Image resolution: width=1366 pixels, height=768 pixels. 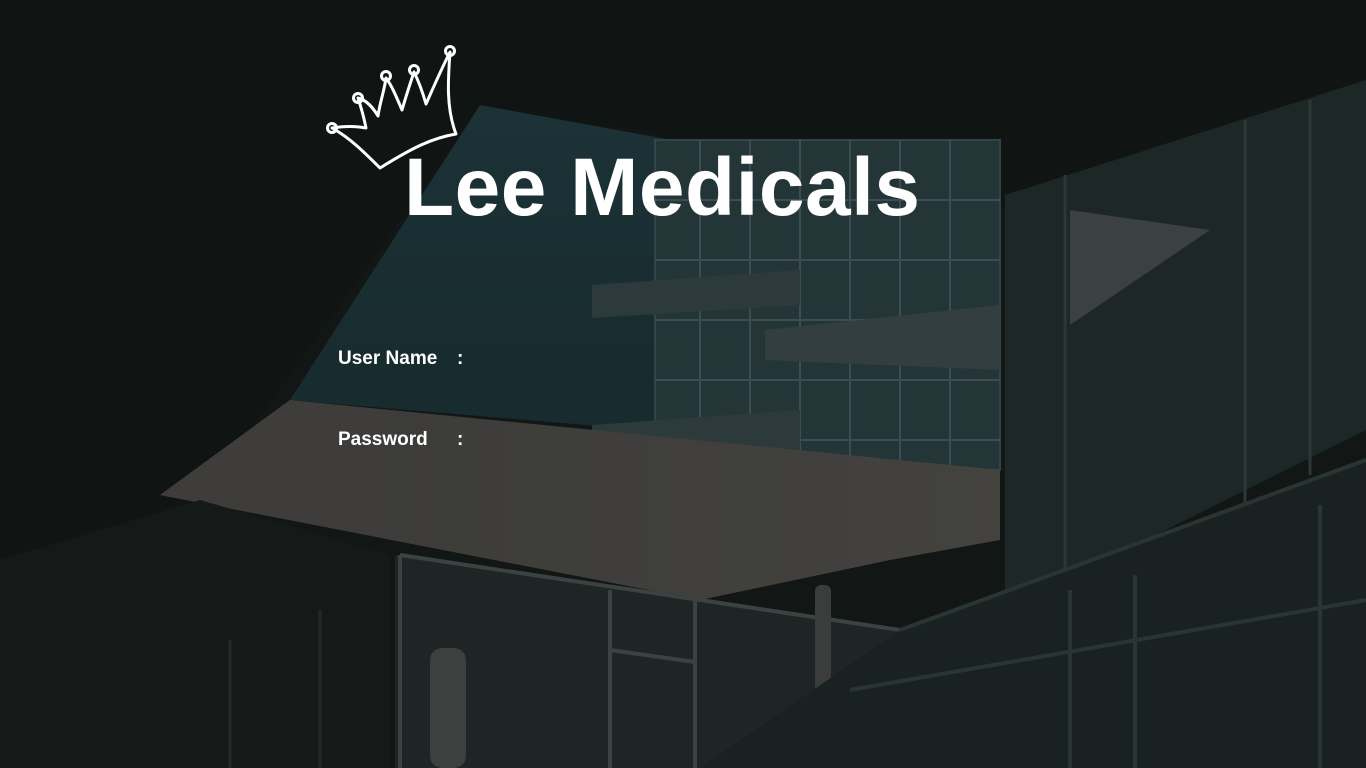 I want to click on username-label: User Name, so click(x=388, y=358).